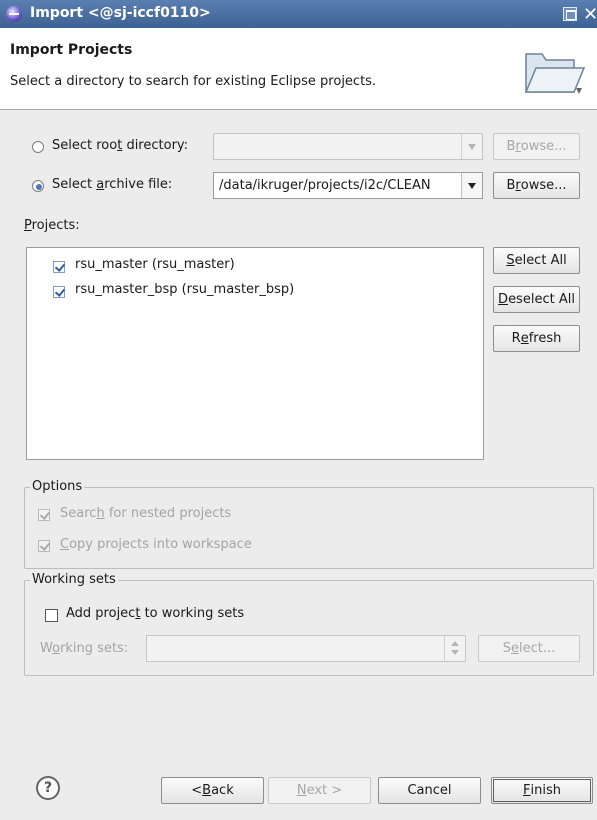 This screenshot has width=597, height=820. Describe the element at coordinates (590, 14) in the screenshot. I see `close-icon: ✕` at that location.